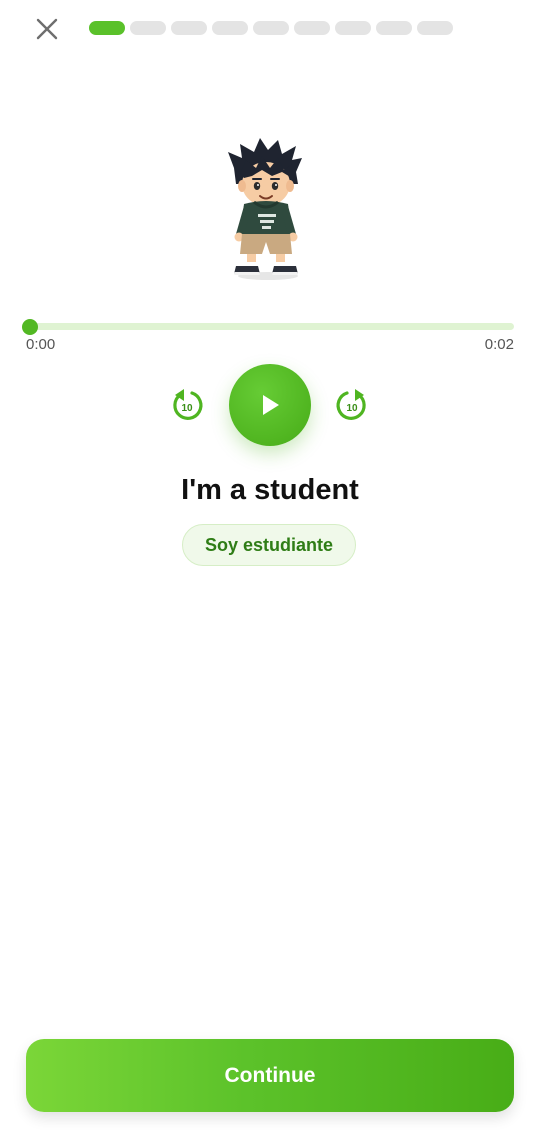 The image size is (540, 1130). What do you see at coordinates (265, 209) in the screenshot?
I see `student-avatar` at bounding box center [265, 209].